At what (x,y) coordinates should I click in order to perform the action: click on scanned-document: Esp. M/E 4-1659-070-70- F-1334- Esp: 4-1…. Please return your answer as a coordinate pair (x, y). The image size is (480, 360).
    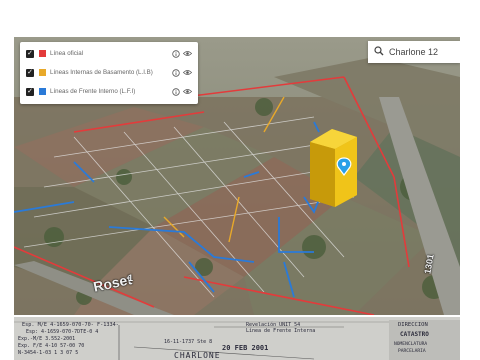
    Looking at the image, I should click on (237, 338).